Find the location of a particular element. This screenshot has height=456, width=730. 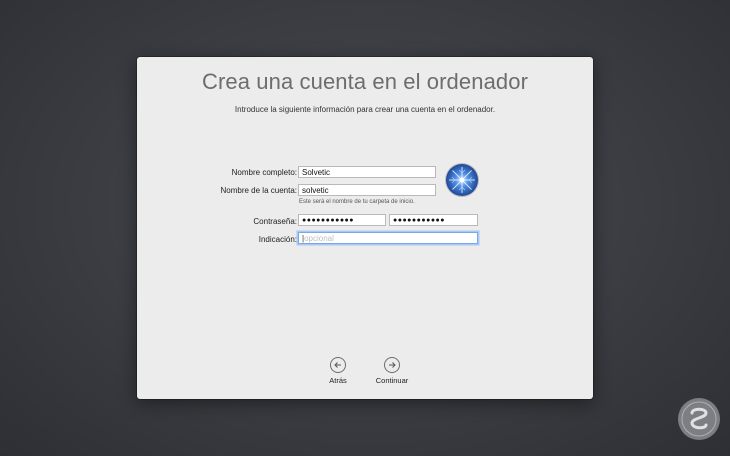

full-name-label: Nombre completo: is located at coordinates (264, 172).